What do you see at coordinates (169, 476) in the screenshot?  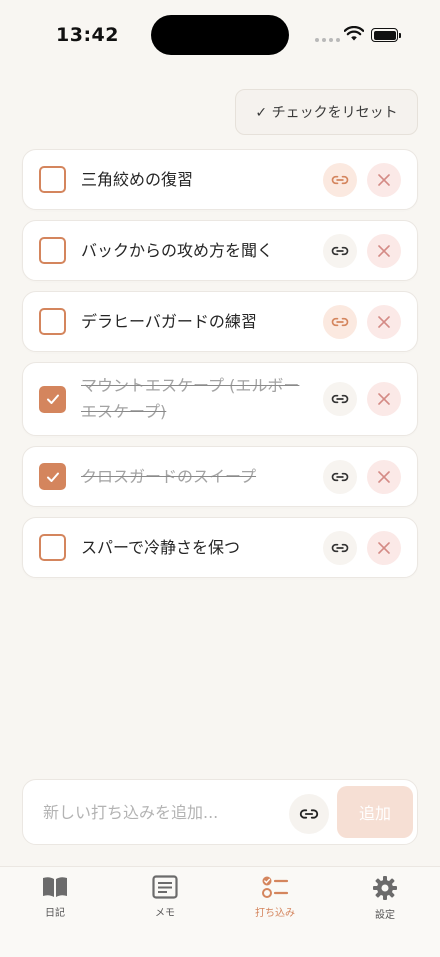 I see `item-text: クロスガードのスイープ` at bounding box center [169, 476].